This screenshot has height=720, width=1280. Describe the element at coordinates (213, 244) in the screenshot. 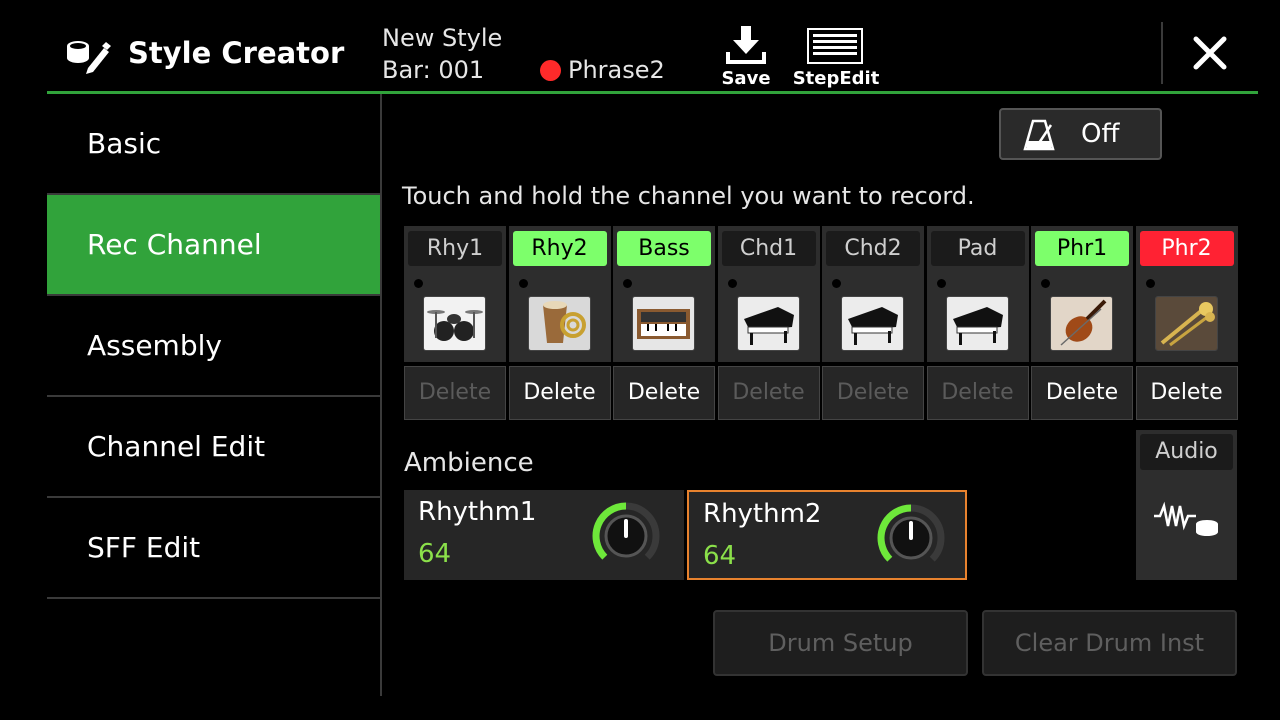

I see `sidebar-item-rec-channel: Rec Channel` at that location.